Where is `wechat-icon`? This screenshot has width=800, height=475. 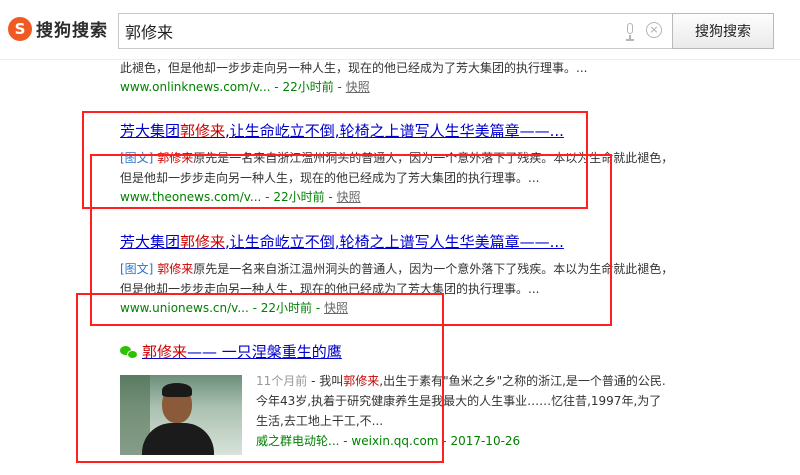 wechat-icon is located at coordinates (129, 353).